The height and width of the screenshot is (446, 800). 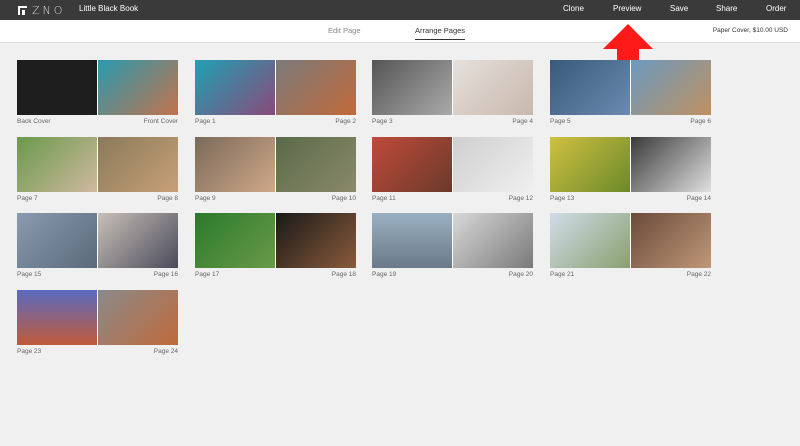 I want to click on right-page-label: Page 2, so click(x=345, y=121).